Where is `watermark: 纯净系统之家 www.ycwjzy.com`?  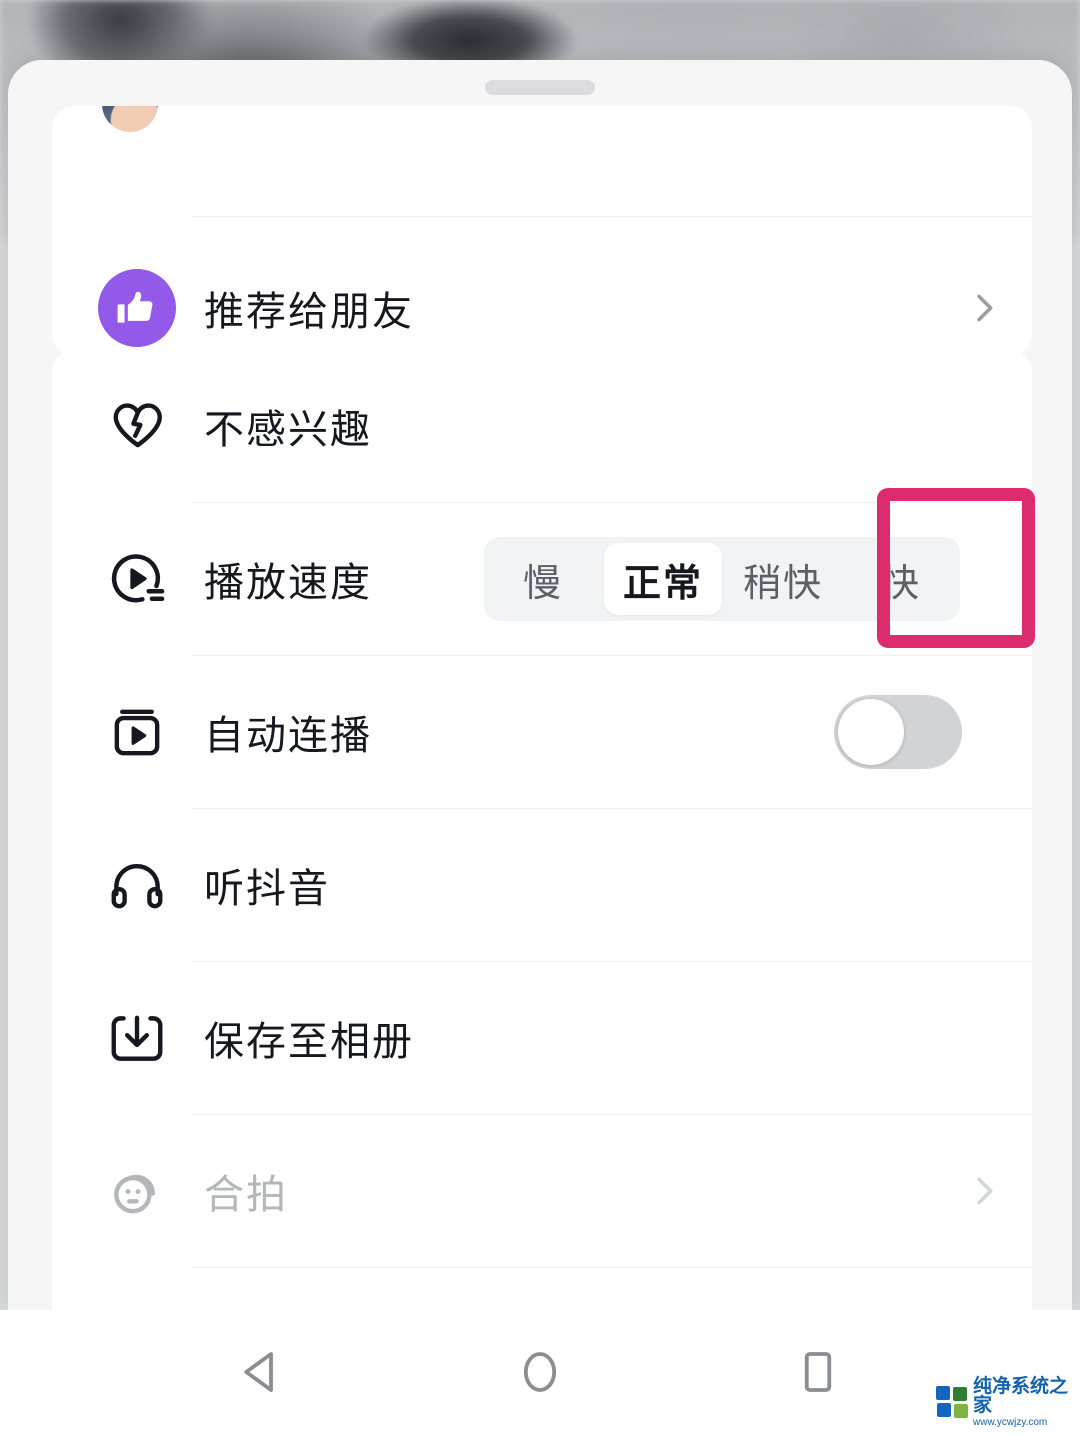 watermark: 纯净系统之家 www.ycwjzy.com is located at coordinates (1001, 1402).